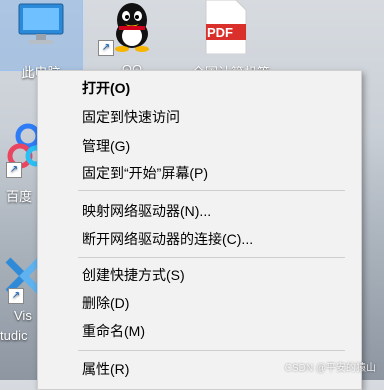 This screenshot has width=384, height=390. Describe the element at coordinates (106, 369) in the screenshot. I see `menu-item-label: 属性(R)` at that location.